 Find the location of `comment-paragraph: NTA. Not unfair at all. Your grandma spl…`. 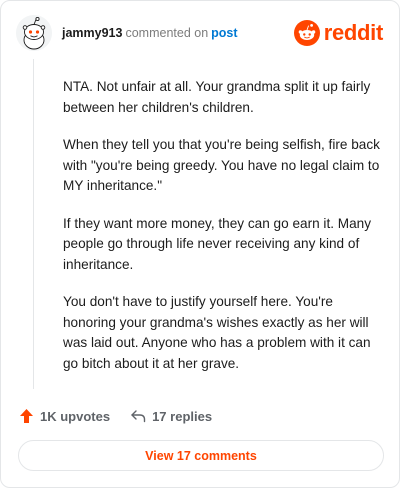

comment-paragraph: NTA. Not unfair at all. Your grandma spl… is located at coordinates (217, 97).